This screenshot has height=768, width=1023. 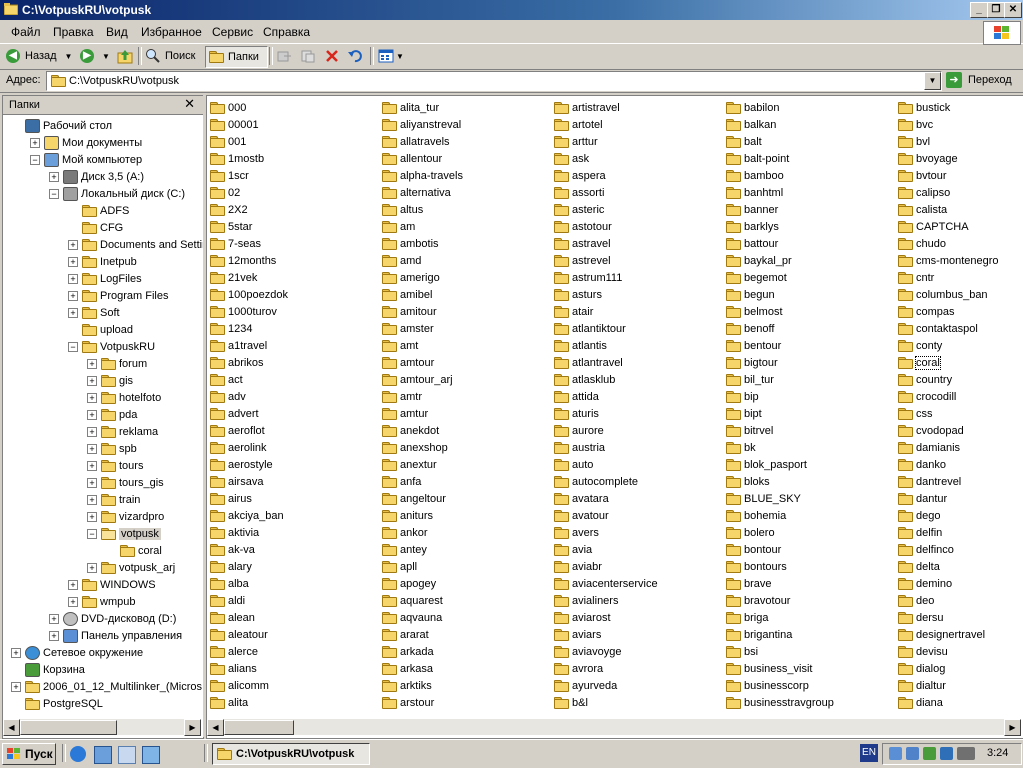 What do you see at coordinates (606, 141) in the screenshot?
I see `folder-item: arttur` at bounding box center [606, 141].